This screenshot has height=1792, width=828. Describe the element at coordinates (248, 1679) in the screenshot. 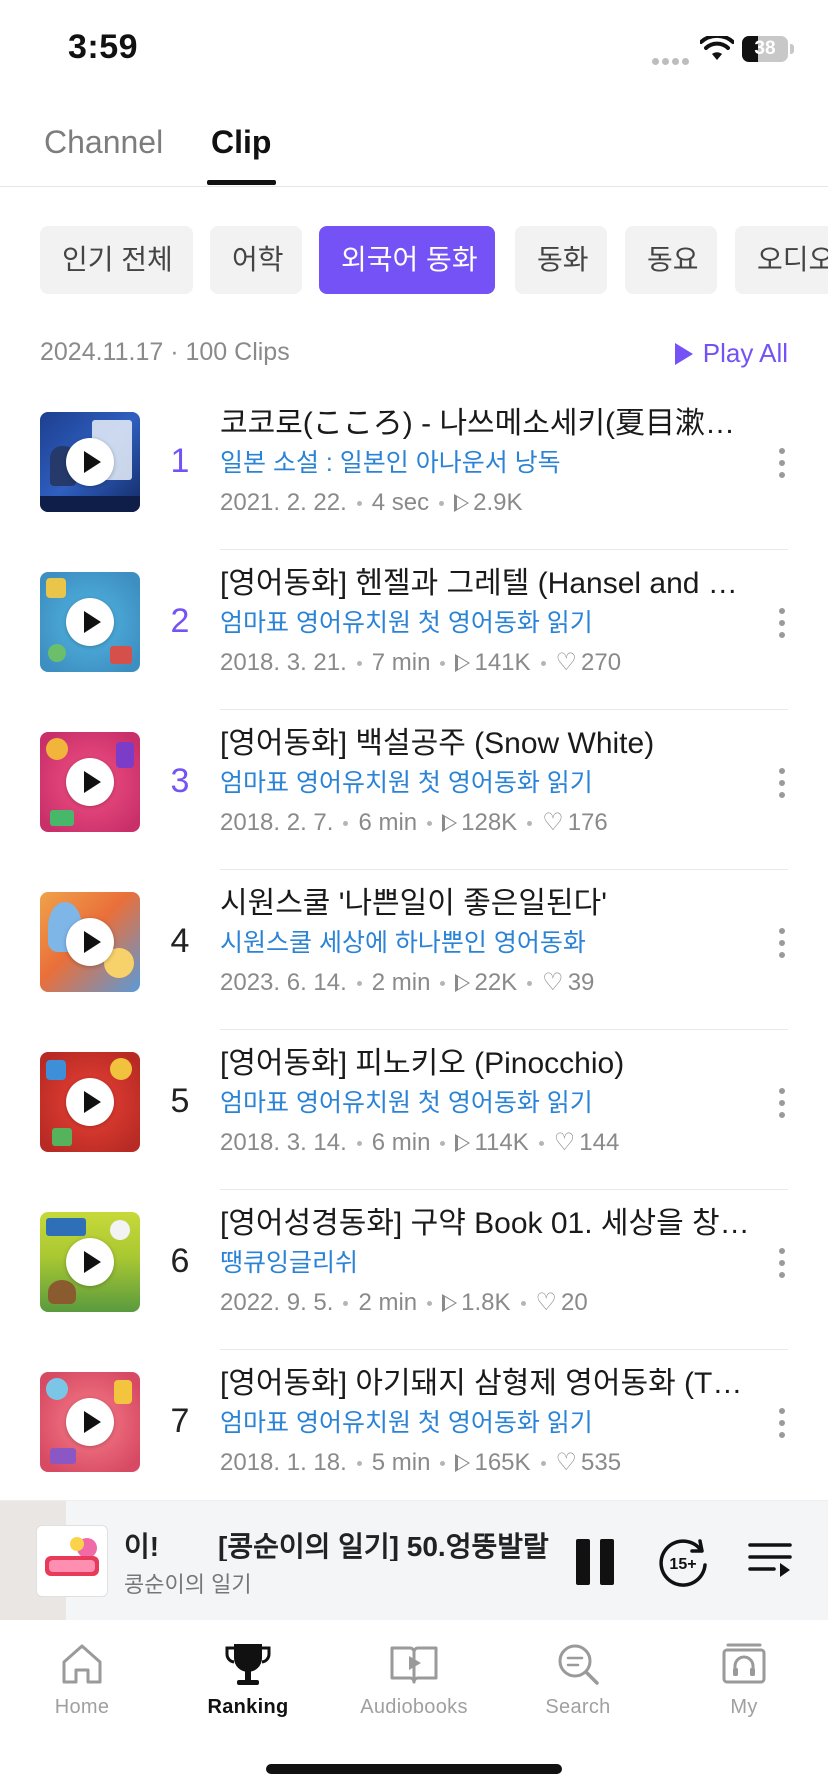

I see `nav-ranking: Ranking` at that location.